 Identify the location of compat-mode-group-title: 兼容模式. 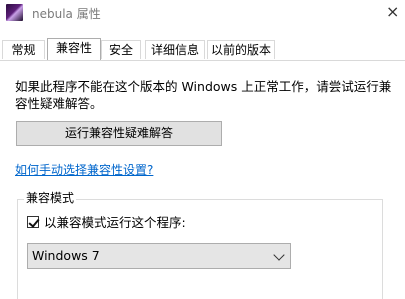
(50, 198).